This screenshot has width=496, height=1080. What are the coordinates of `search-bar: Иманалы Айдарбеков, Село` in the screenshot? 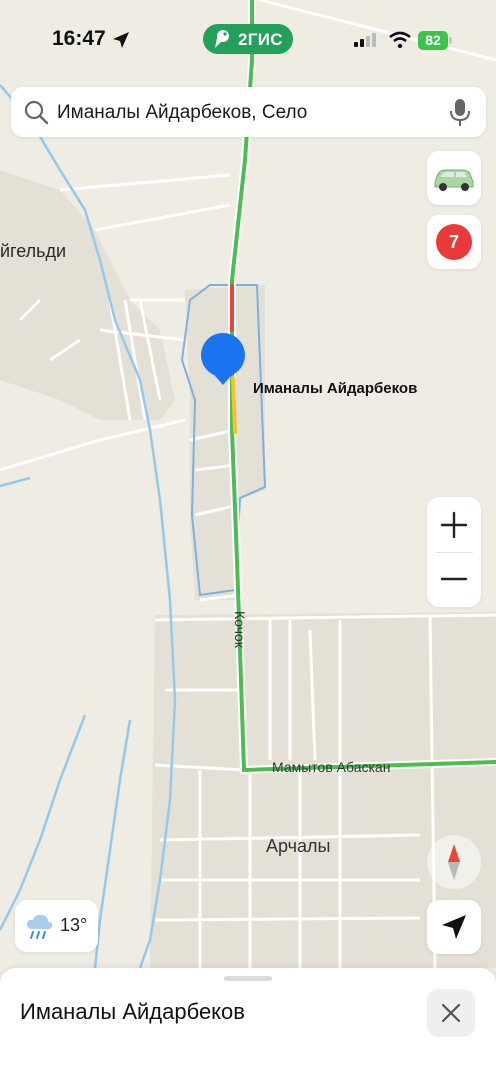 It's located at (248, 112).